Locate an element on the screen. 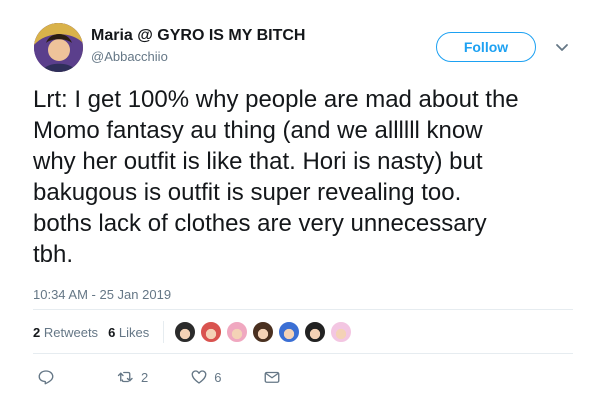  follow-button-label: Follow is located at coordinates (486, 47).